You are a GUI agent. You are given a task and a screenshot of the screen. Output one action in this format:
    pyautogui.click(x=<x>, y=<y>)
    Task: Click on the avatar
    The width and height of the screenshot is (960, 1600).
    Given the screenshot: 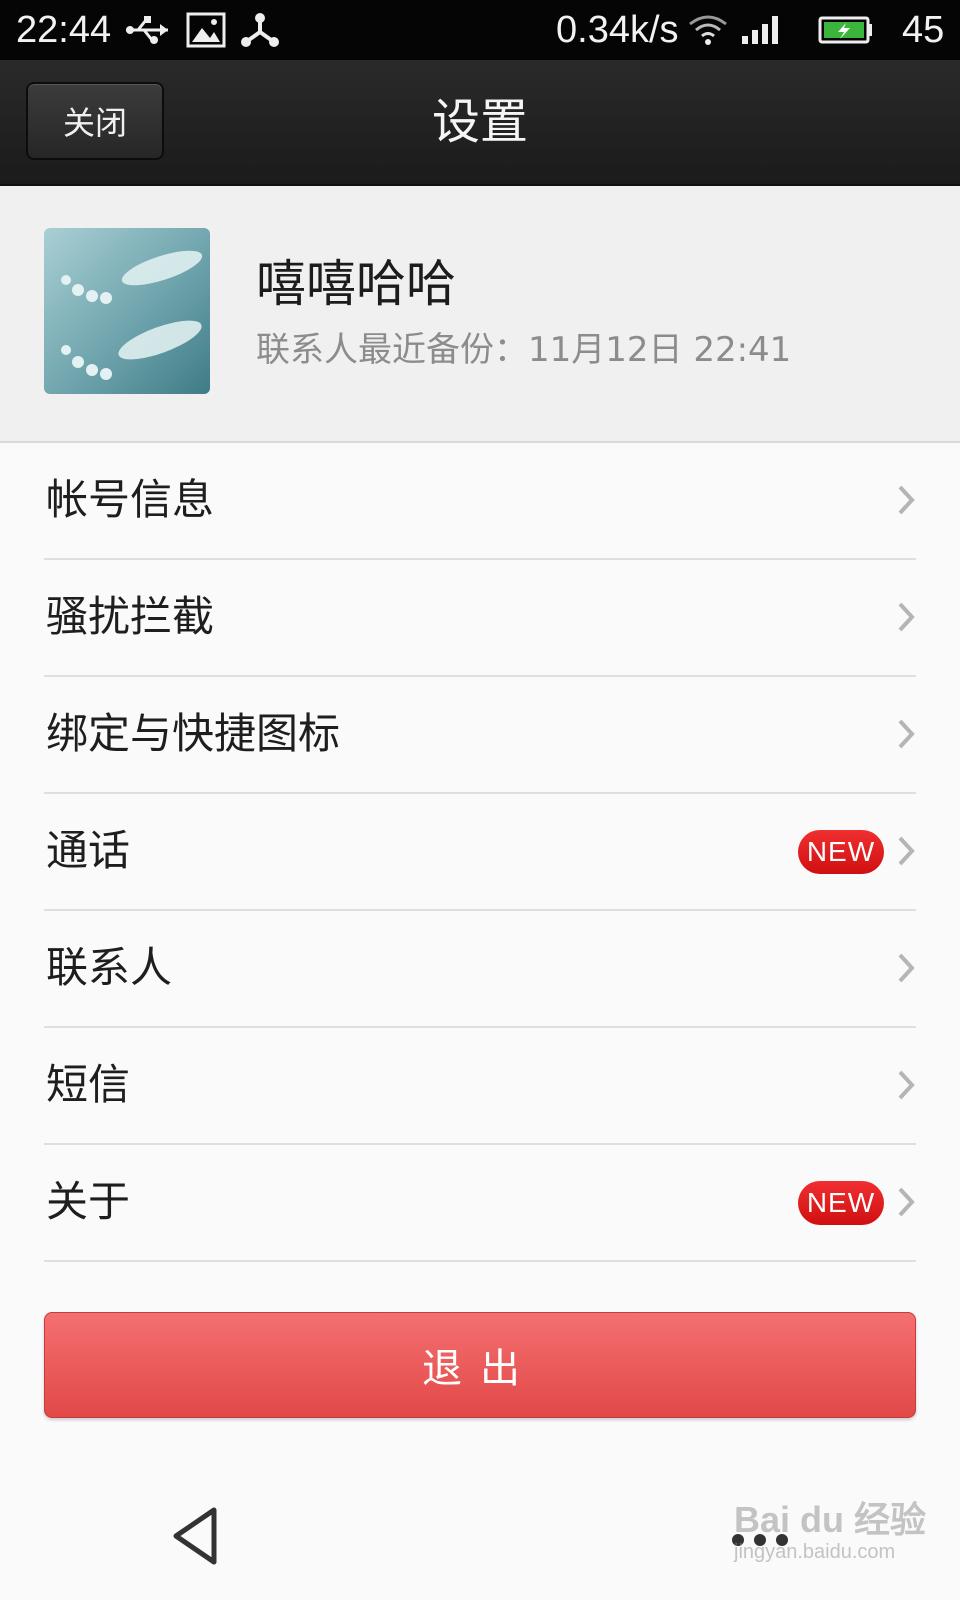 What is the action you would take?
    pyautogui.click(x=127, y=311)
    